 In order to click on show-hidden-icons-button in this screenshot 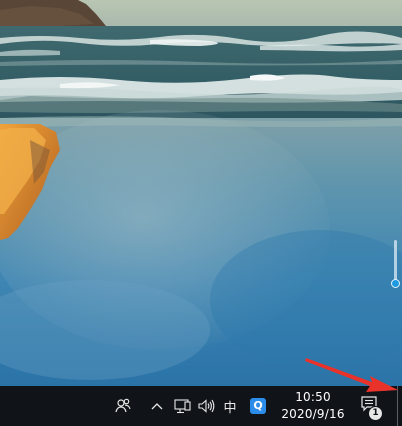, I will do `click(157, 406)`.